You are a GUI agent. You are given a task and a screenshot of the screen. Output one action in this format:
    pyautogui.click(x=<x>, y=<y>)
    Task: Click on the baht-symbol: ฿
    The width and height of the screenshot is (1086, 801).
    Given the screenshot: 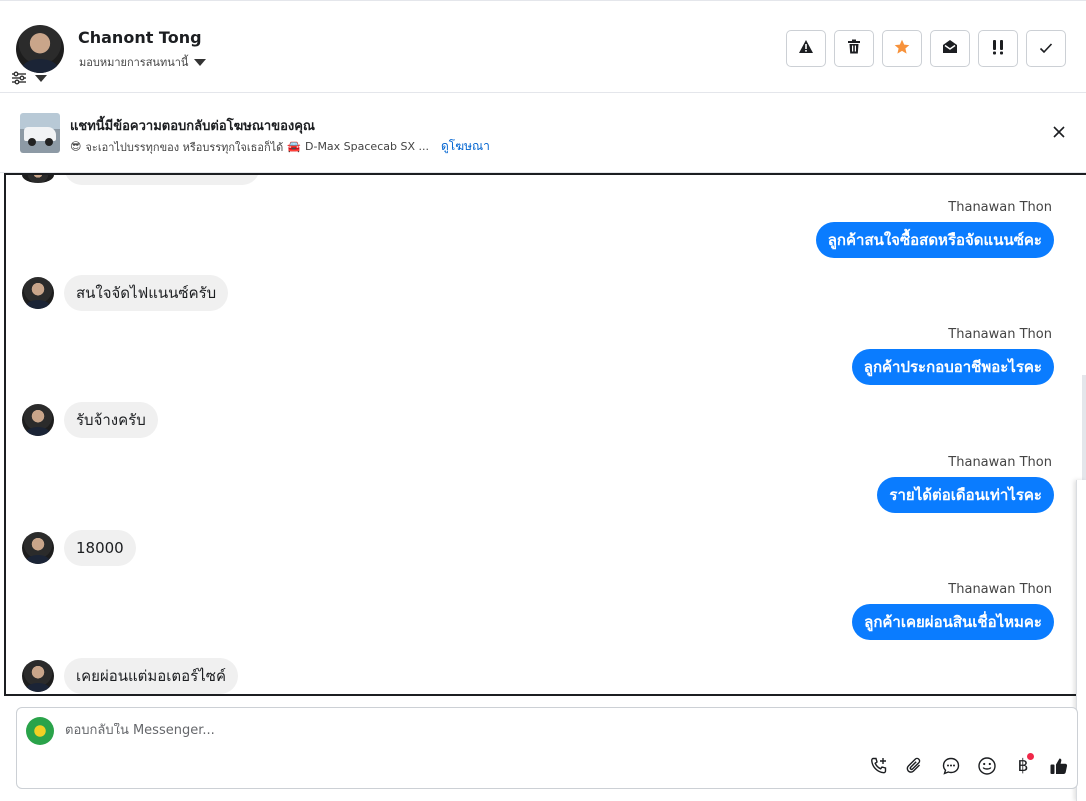 What is the action you would take?
    pyautogui.click(x=1023, y=766)
    